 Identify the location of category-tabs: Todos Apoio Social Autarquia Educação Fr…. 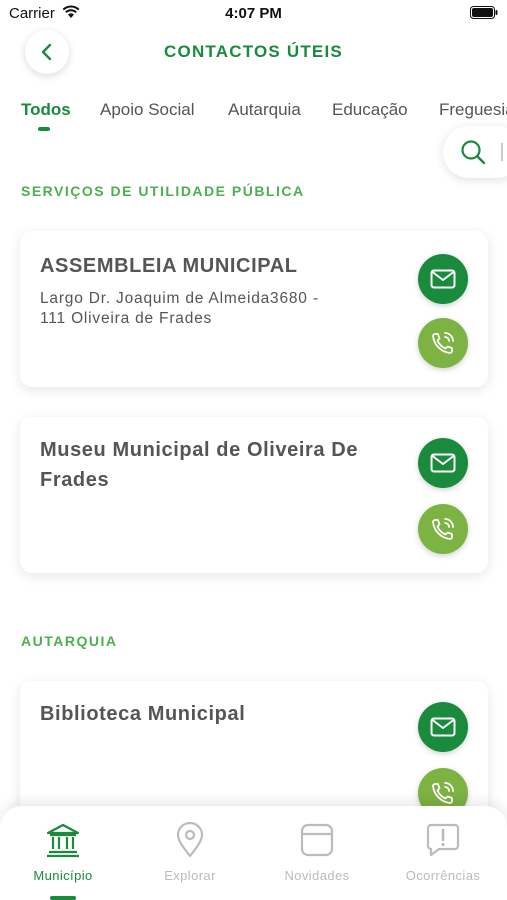
(253, 116).